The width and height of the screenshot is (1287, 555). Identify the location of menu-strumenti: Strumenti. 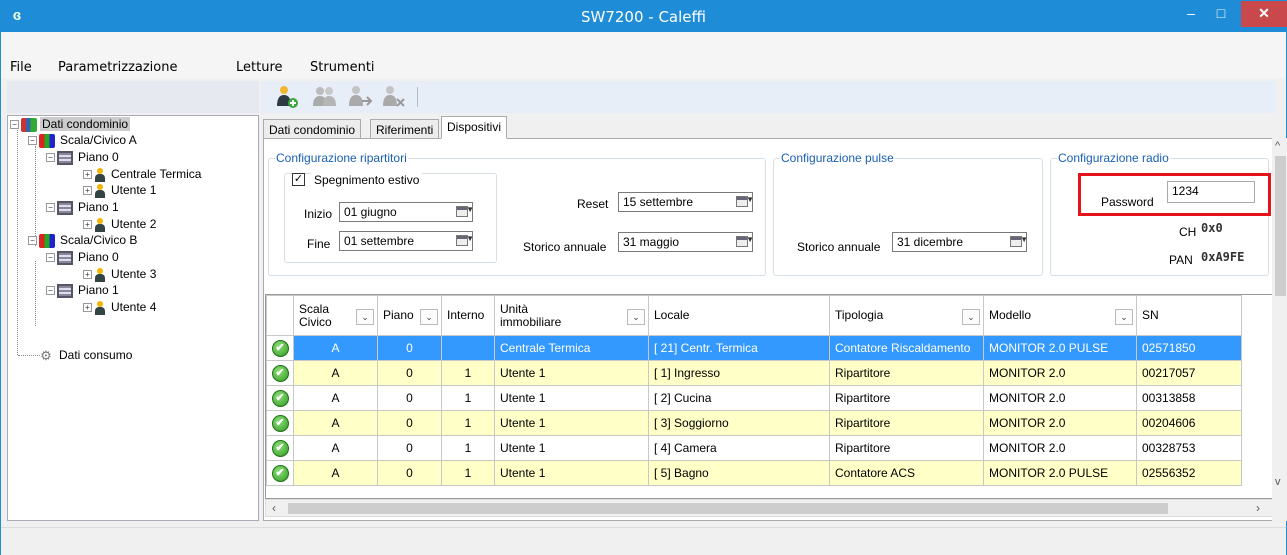
(342, 67).